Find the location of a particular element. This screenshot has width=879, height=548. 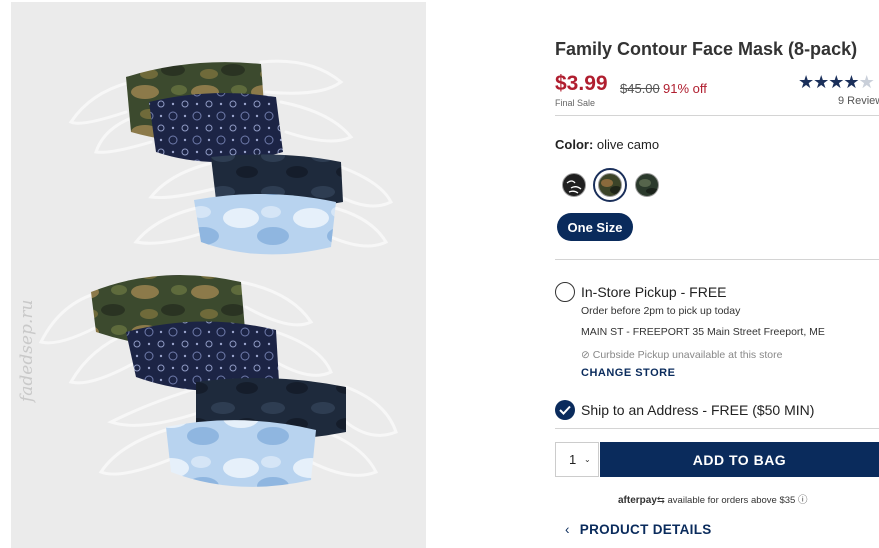

watermark: fadedsep.ru is located at coordinates (27, 350).